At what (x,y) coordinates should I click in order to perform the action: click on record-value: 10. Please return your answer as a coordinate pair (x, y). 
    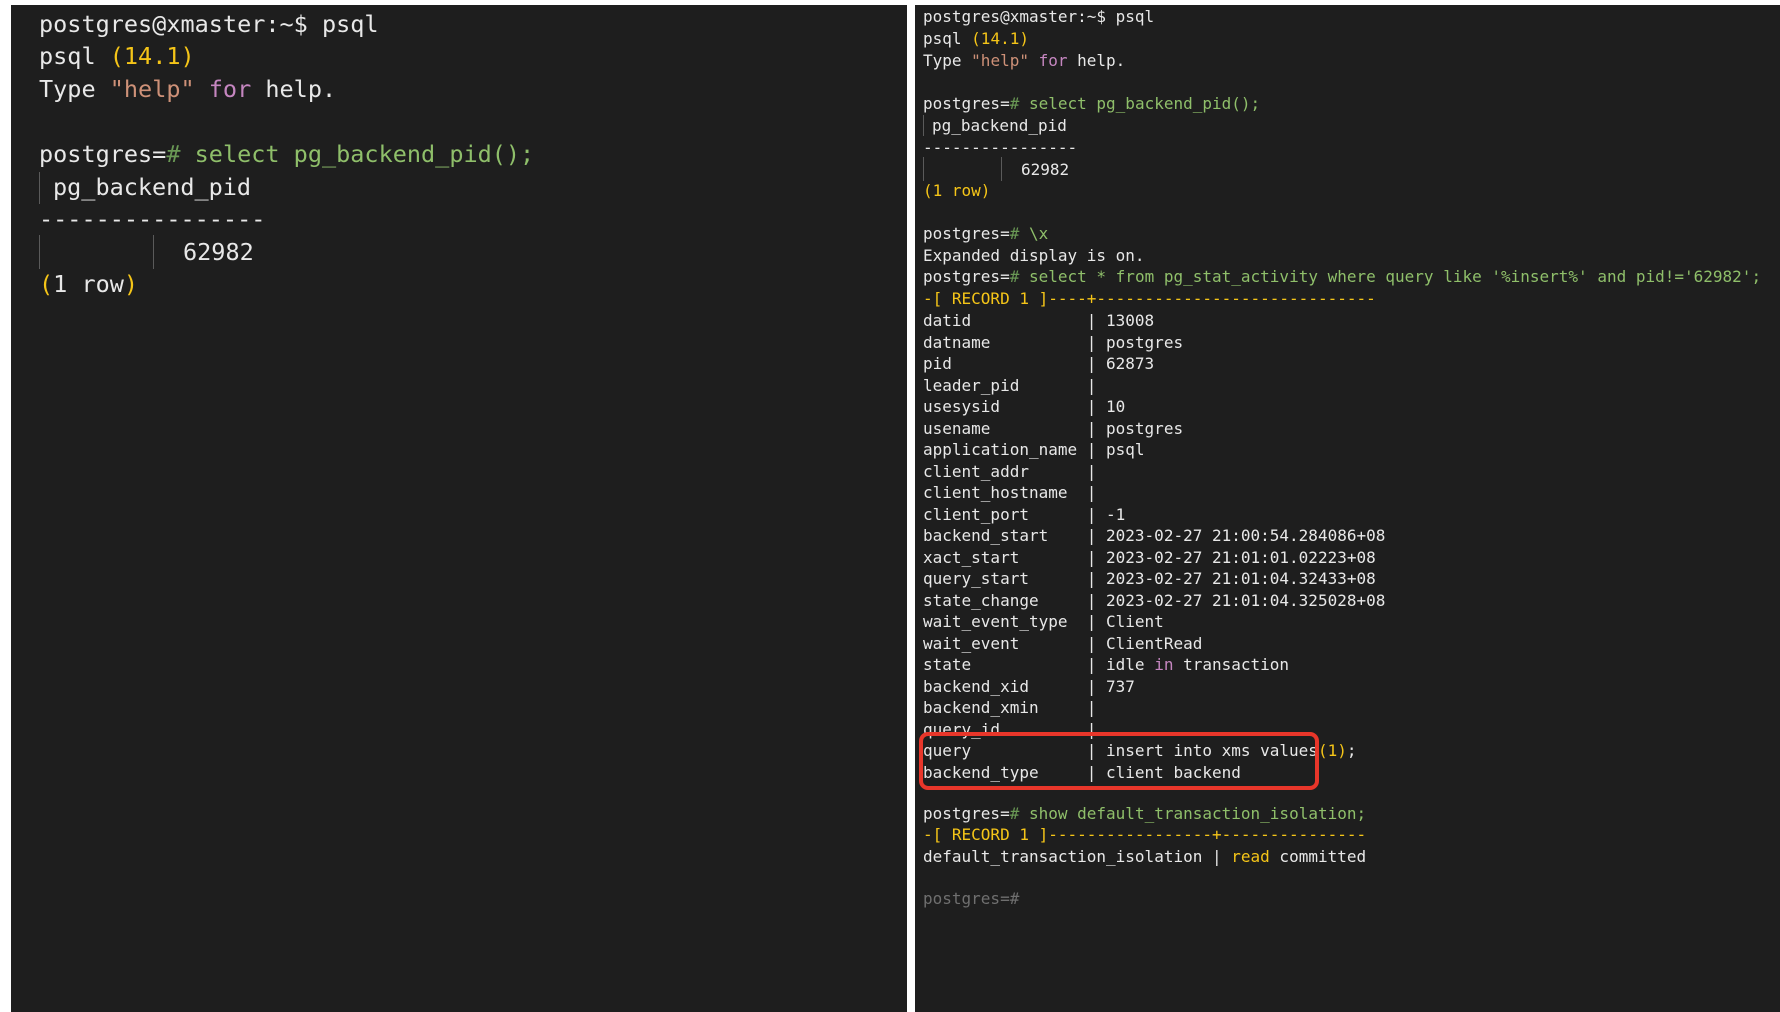
    Looking at the image, I should click on (1116, 406).